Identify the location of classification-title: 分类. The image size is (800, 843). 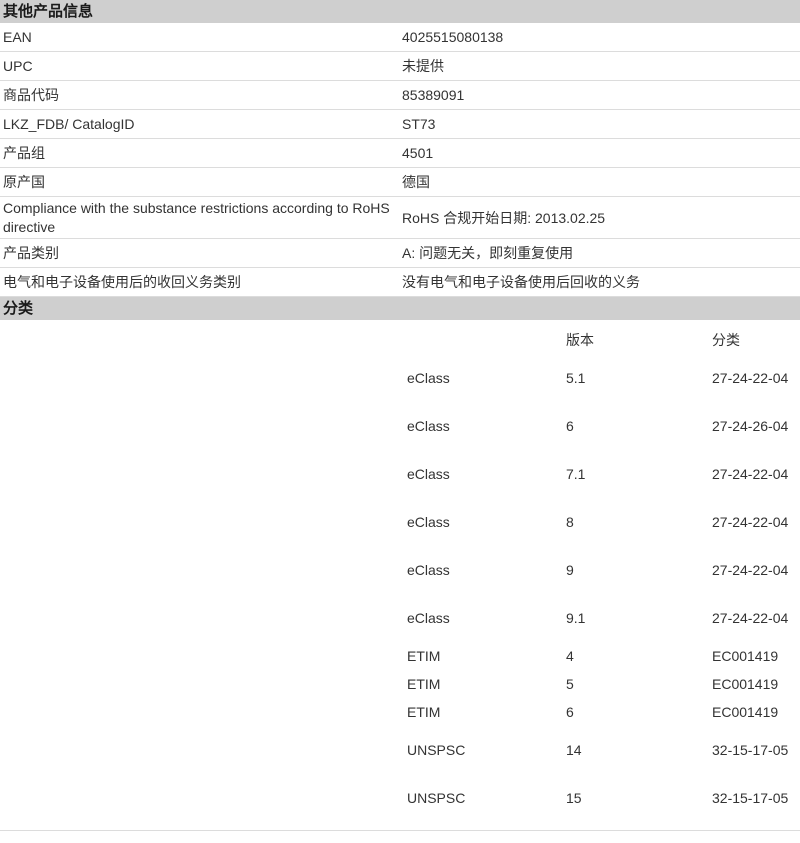
(400, 308).